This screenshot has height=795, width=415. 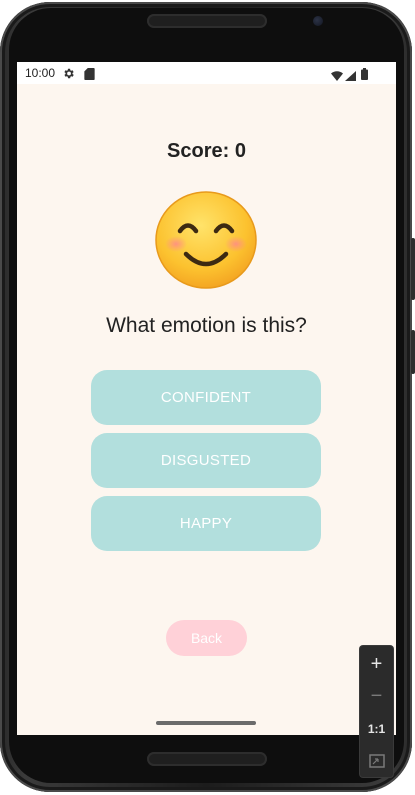 What do you see at coordinates (206, 723) in the screenshot?
I see `home-indicator` at bounding box center [206, 723].